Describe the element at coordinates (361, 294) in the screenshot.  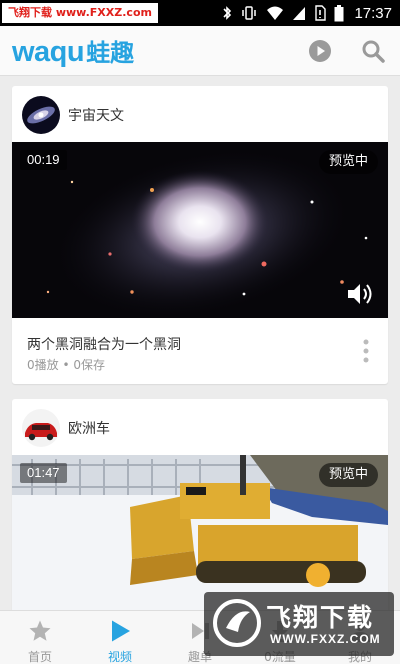
I see `volume-icon` at that location.